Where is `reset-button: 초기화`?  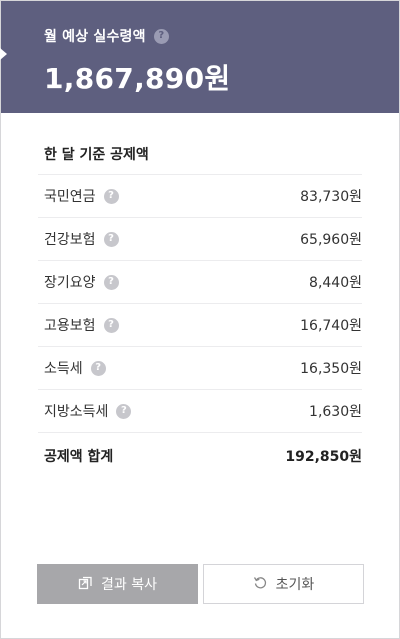
reset-button: 초기화 is located at coordinates (283, 584).